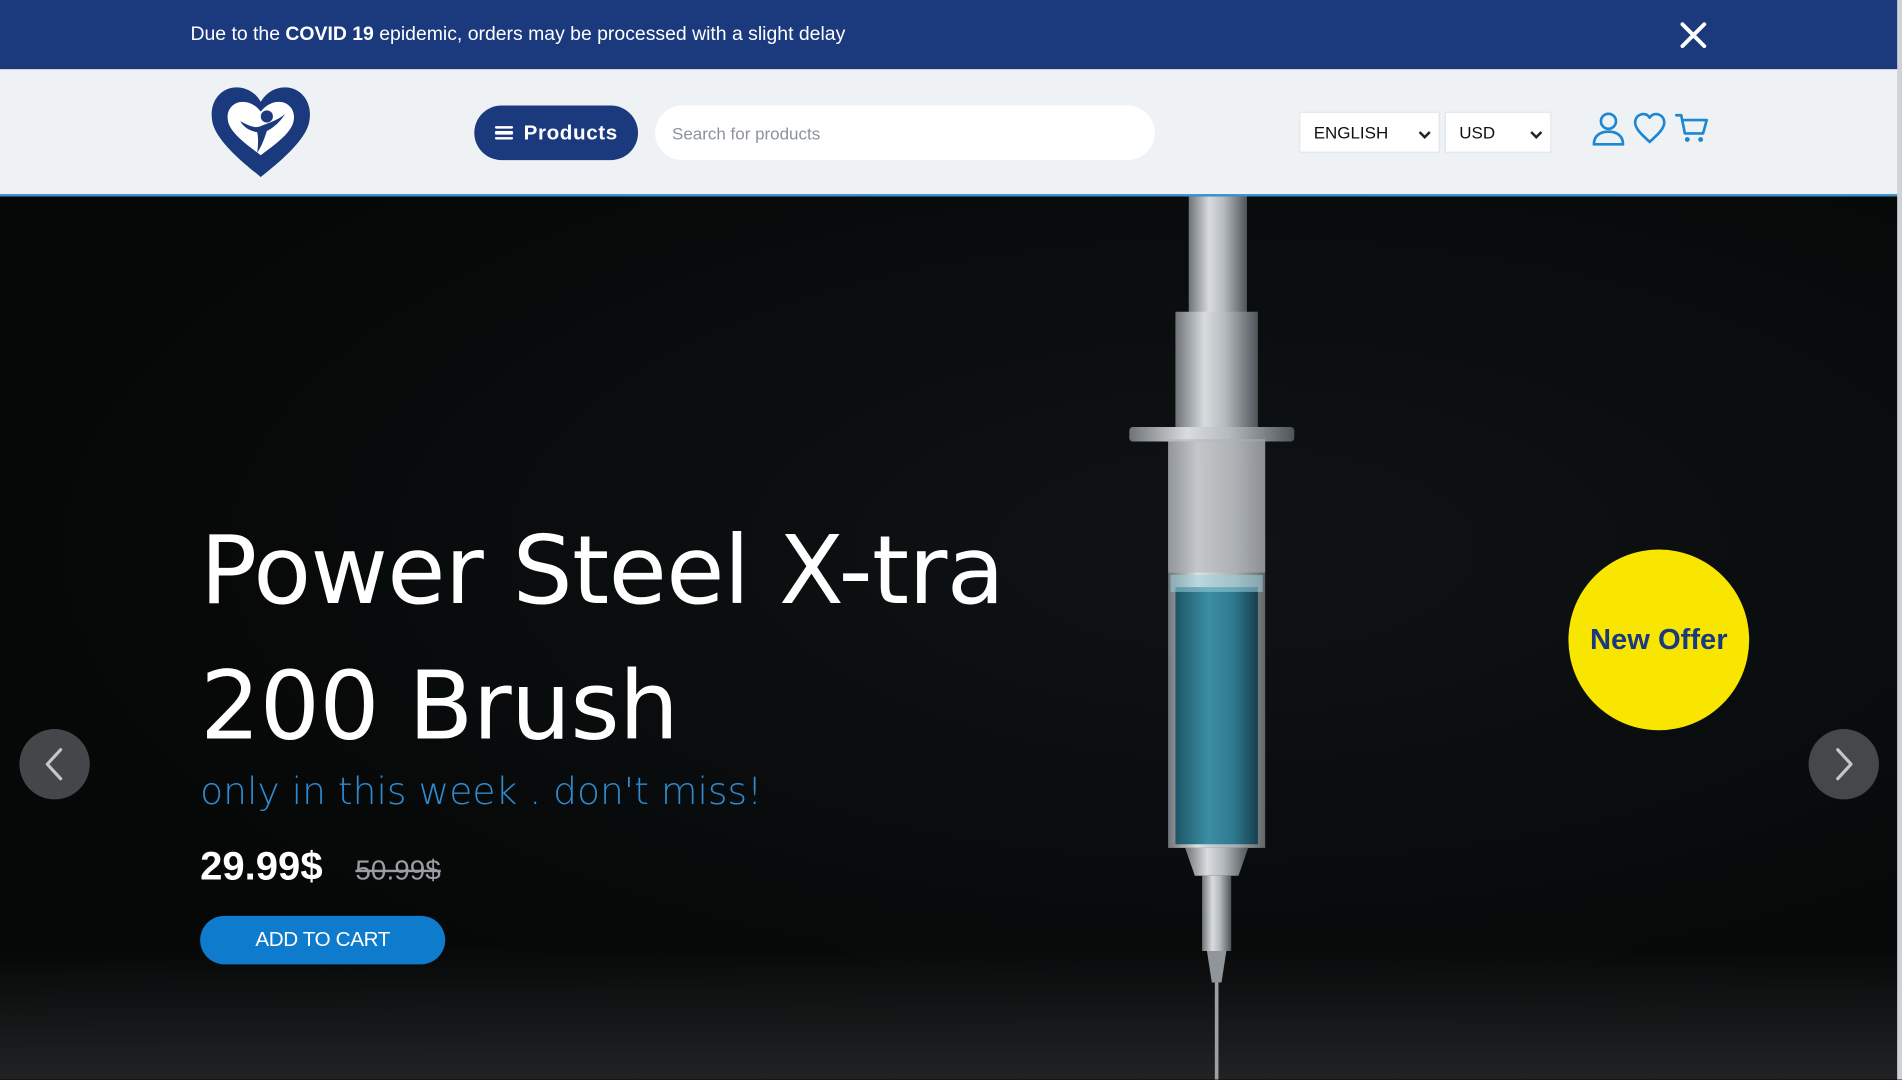  I want to click on page-scrollbar, so click(1899, 540).